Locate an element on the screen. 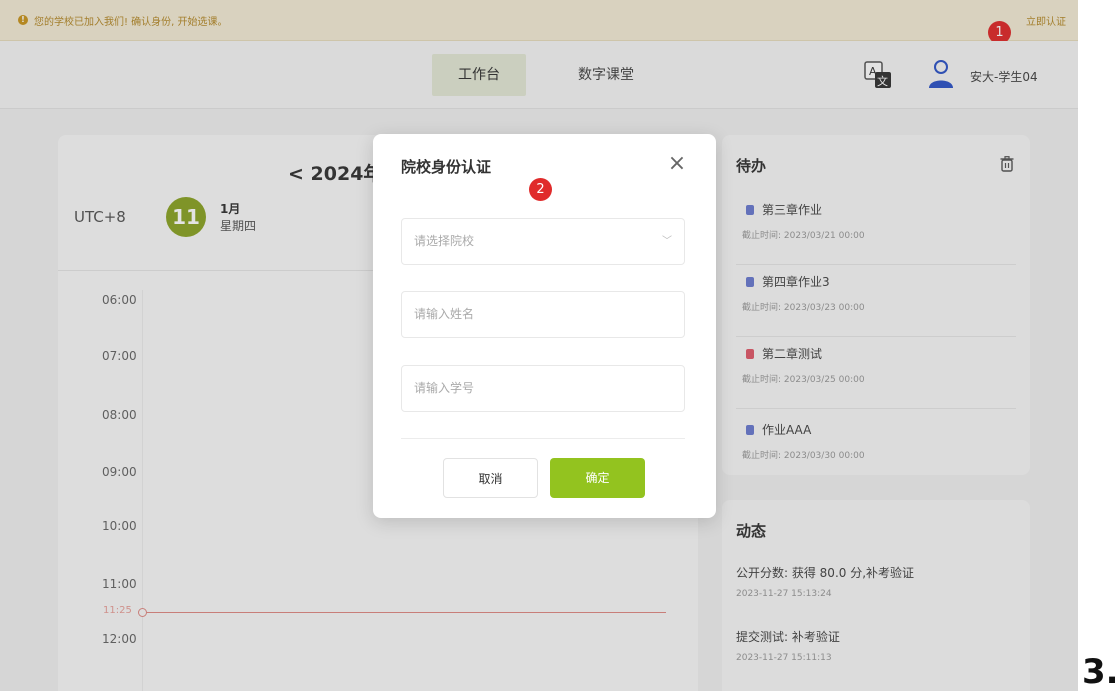 This screenshot has height=692, width=1115. cancel-button: 取消 is located at coordinates (490, 478).